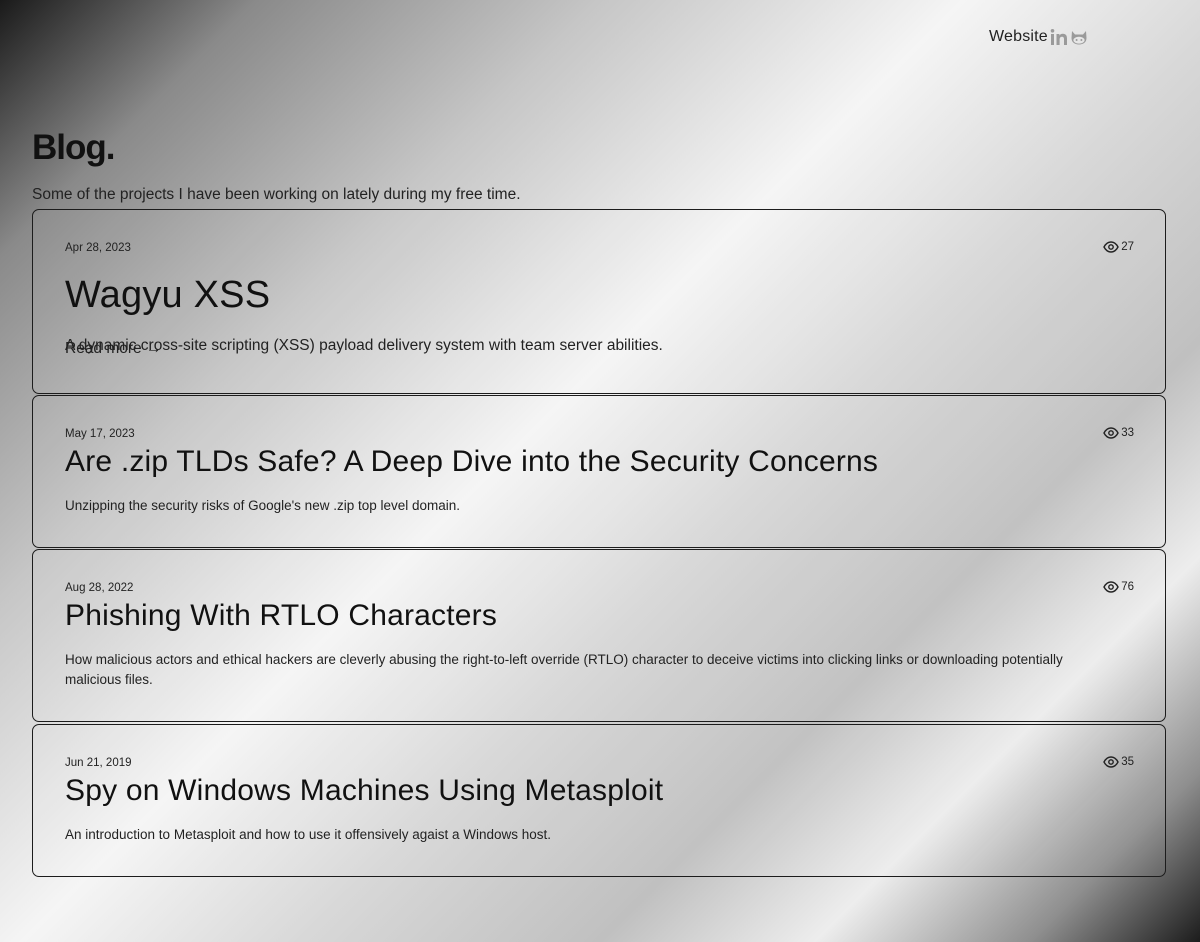 This screenshot has width=1200, height=942. What do you see at coordinates (167, 295) in the screenshot?
I see `post-title: Wagyu XSS` at bounding box center [167, 295].